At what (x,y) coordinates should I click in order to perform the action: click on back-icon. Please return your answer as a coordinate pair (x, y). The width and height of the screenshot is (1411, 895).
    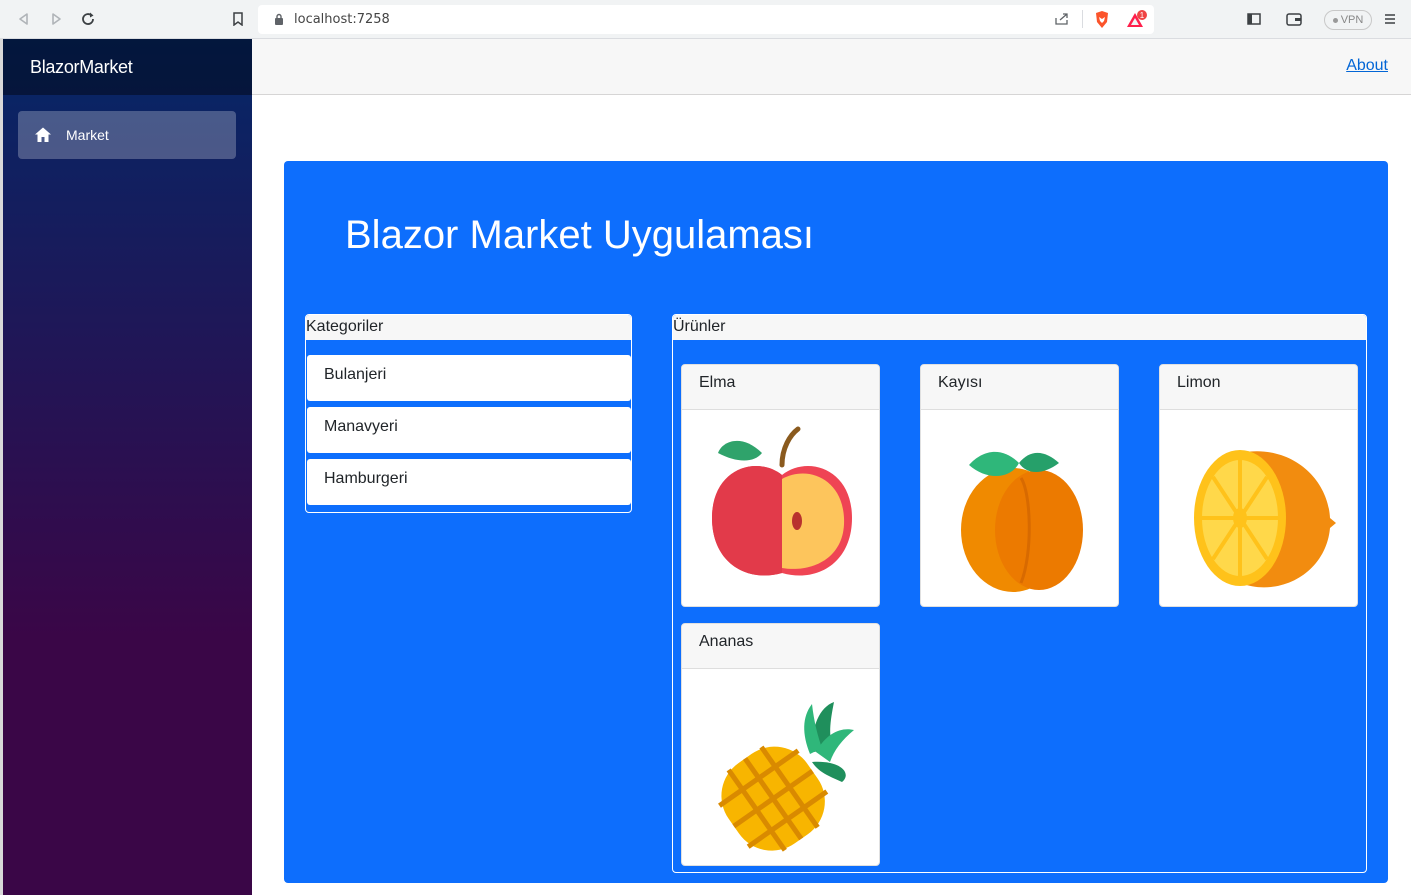
    Looking at the image, I should click on (24, 19).